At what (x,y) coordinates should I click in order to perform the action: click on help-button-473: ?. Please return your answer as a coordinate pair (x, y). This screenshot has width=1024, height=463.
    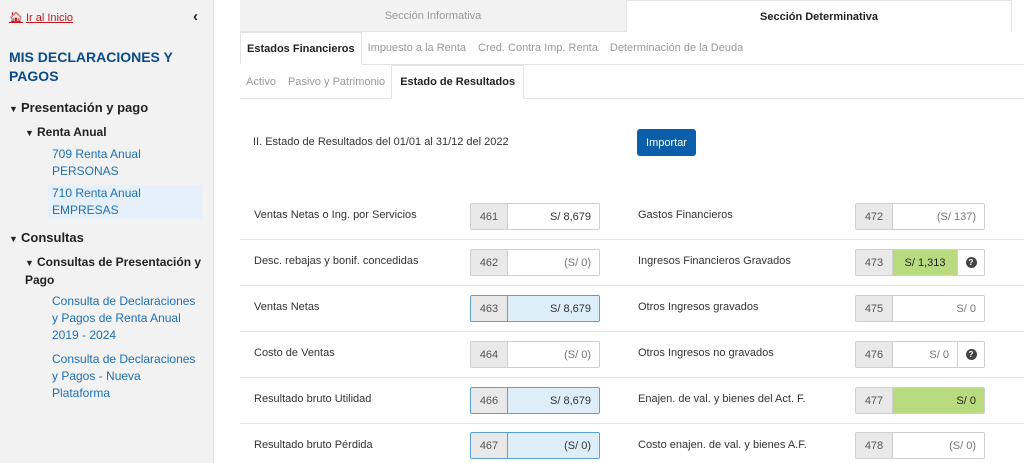
    Looking at the image, I should click on (970, 262).